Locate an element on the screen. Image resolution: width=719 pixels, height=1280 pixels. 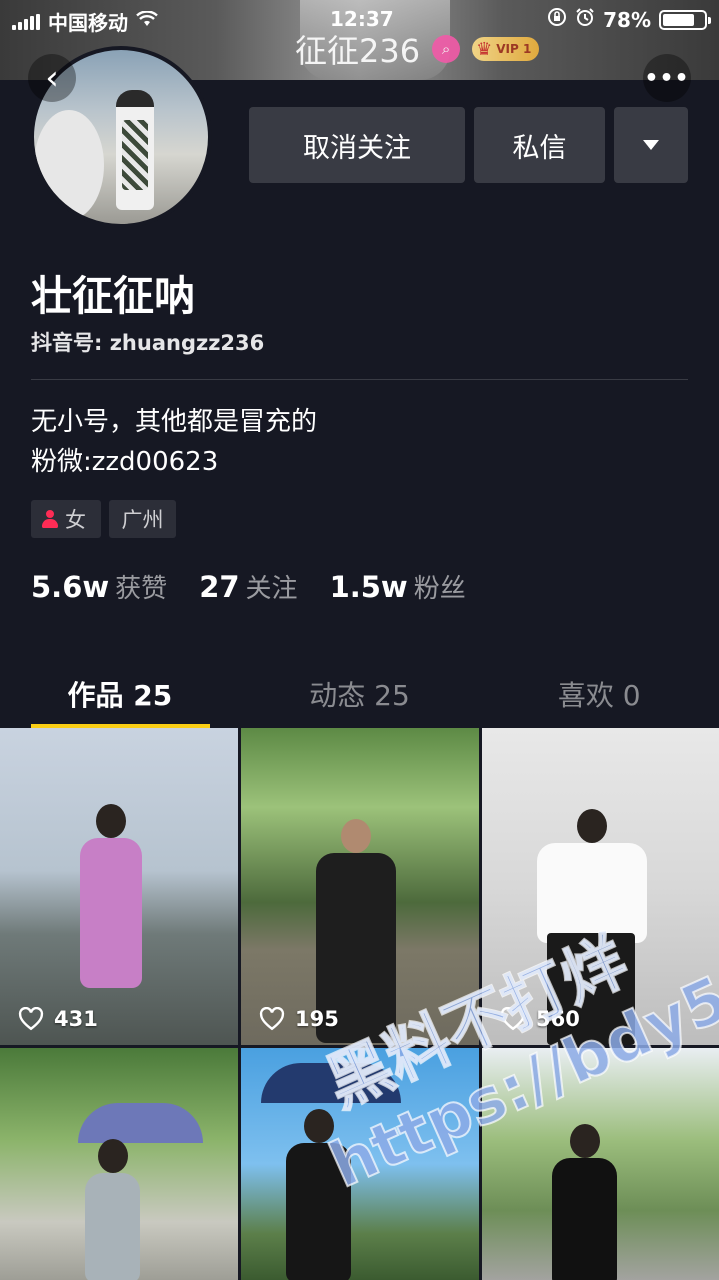
recommend-dropdown-button is located at coordinates (651, 145).